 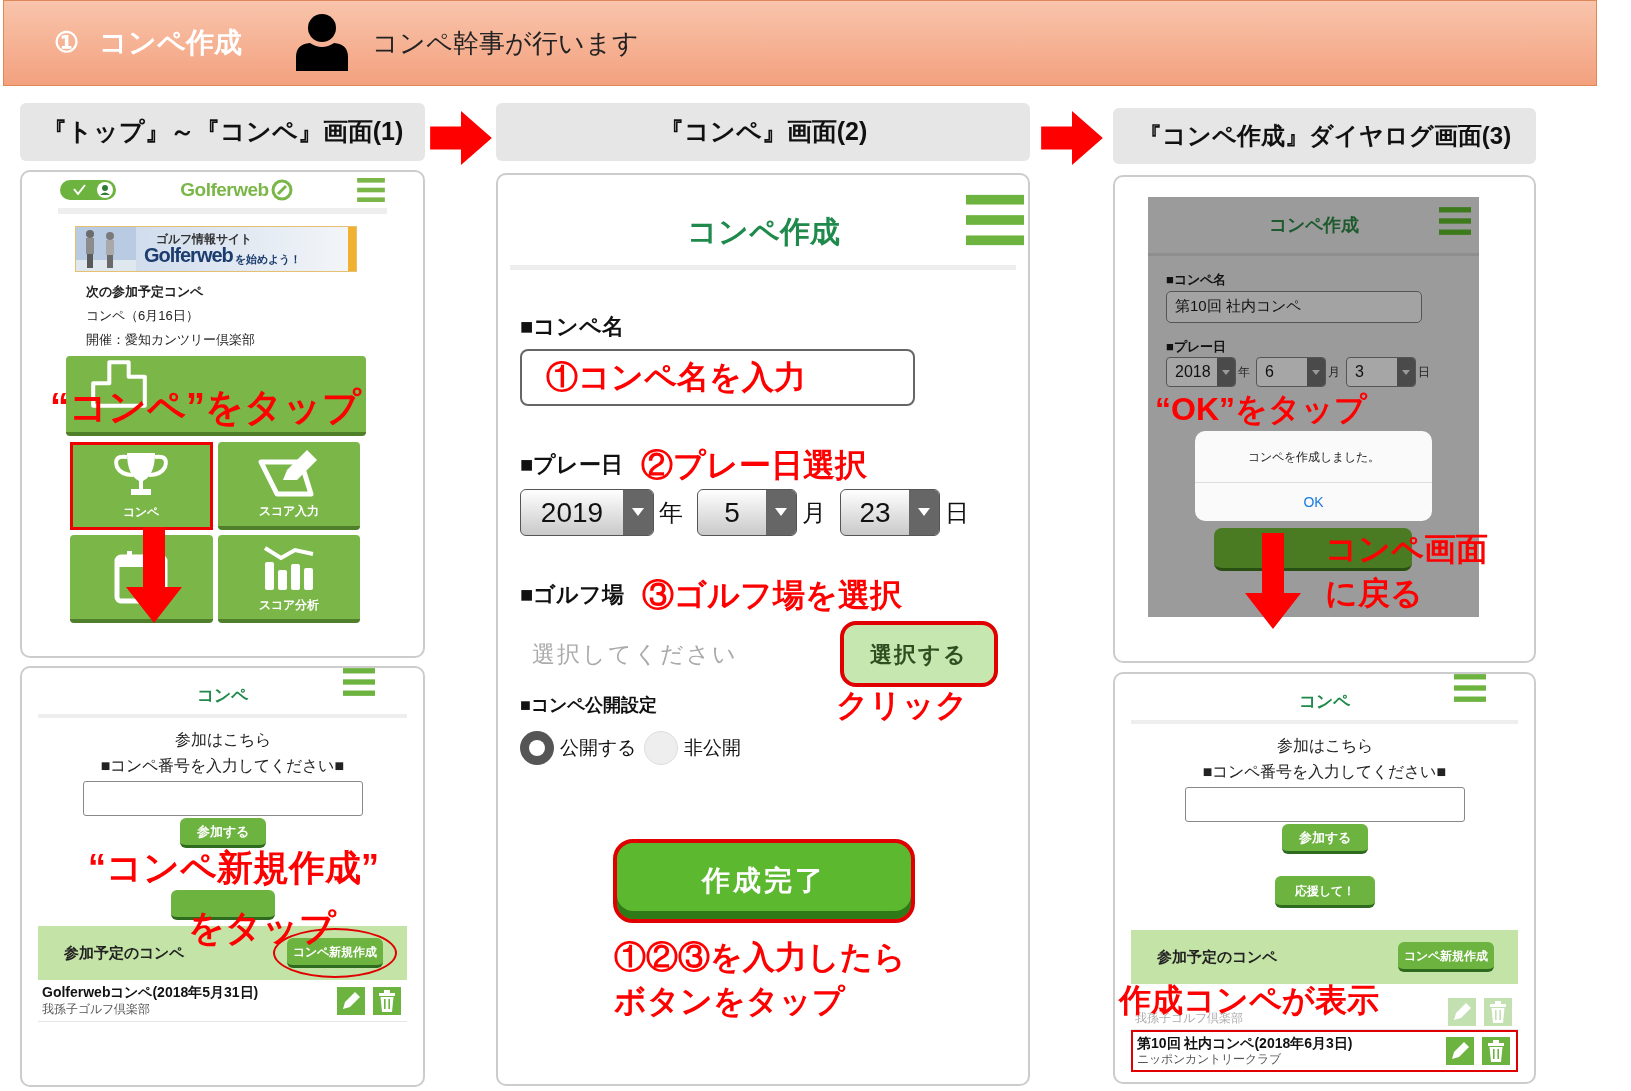 What do you see at coordinates (222, 132) in the screenshot?
I see `step-label: 『トップ』～『コンペ』画面(1)` at bounding box center [222, 132].